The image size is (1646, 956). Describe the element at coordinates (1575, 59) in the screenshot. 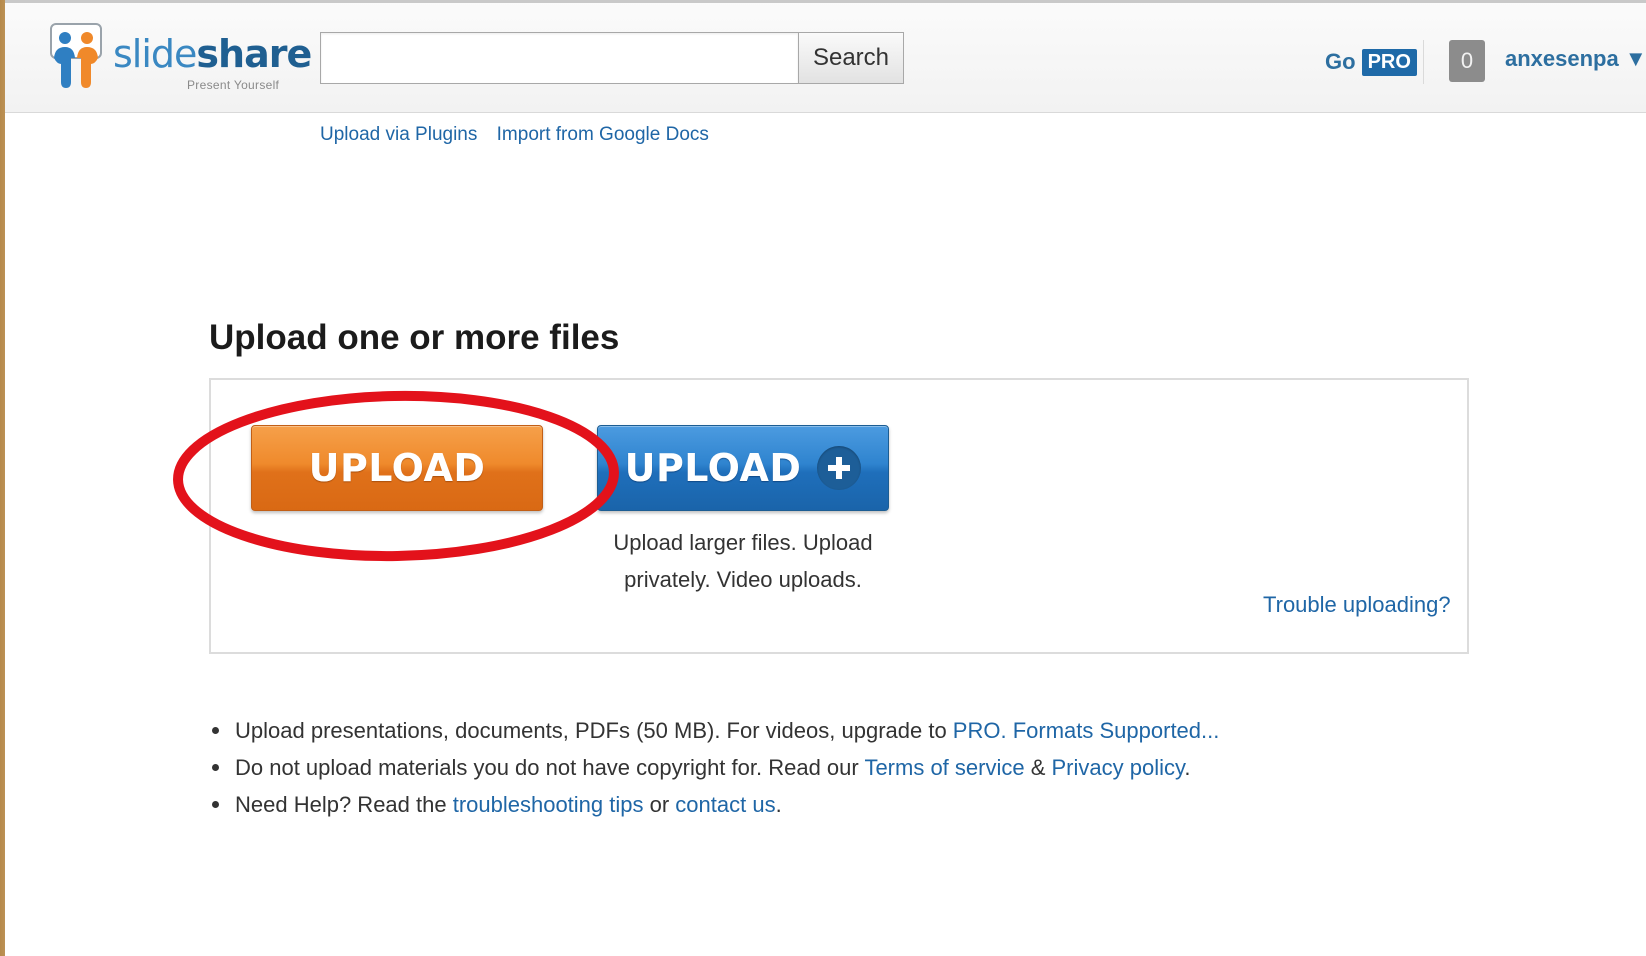

I see `user-menu-dropdown: anxesenpa ▼` at that location.